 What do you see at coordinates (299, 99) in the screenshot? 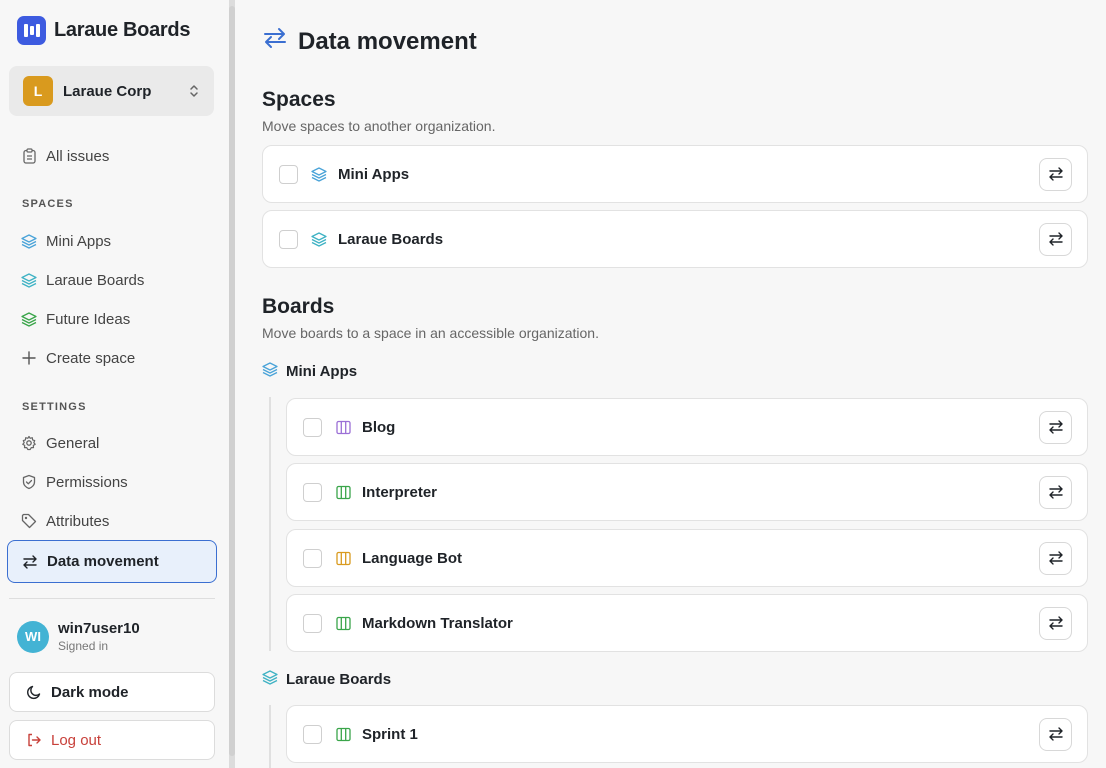
I see `spaces-section-title: Spaces` at bounding box center [299, 99].